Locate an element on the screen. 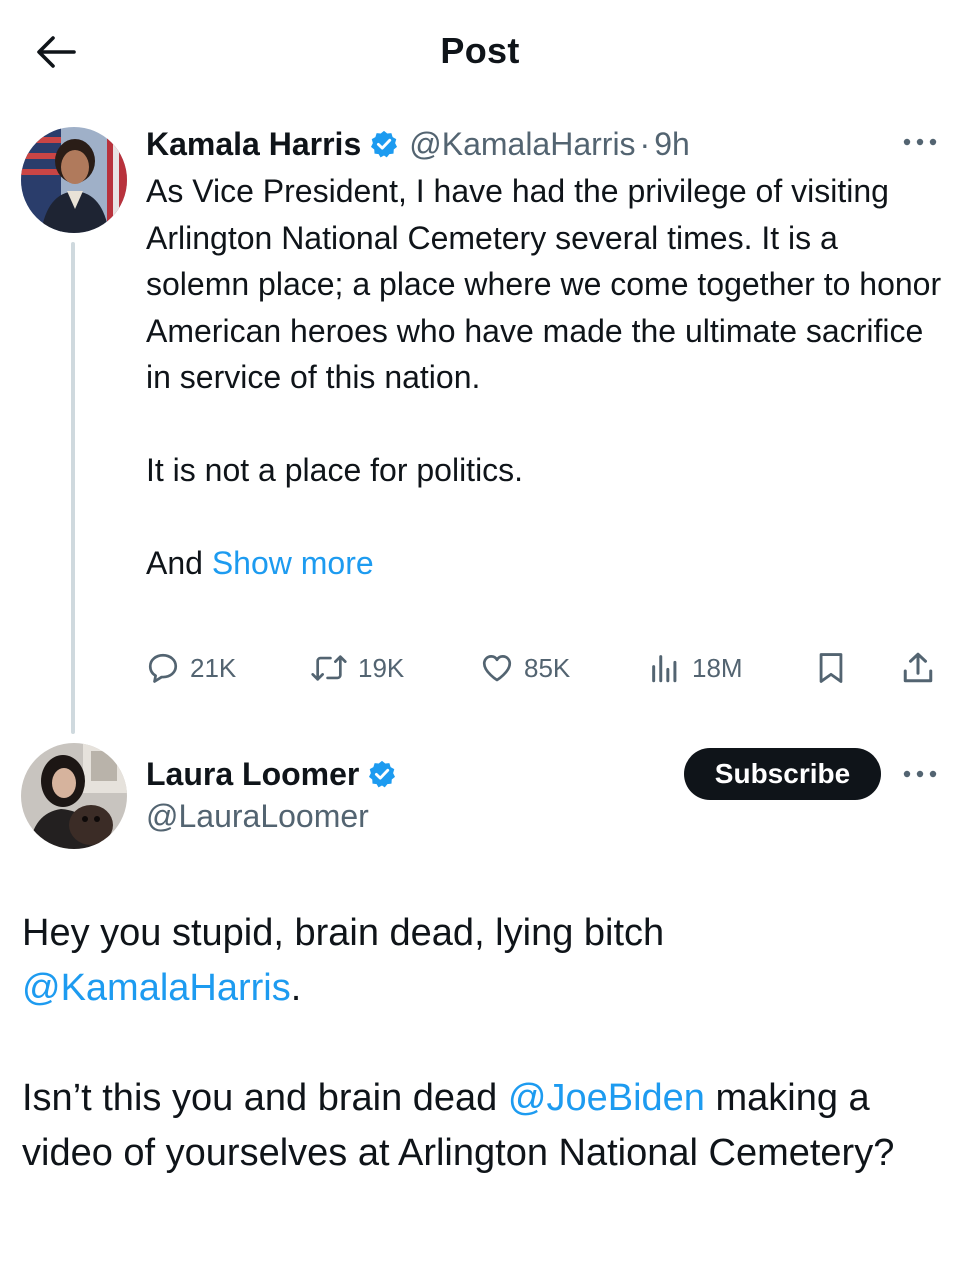  analytics-icon is located at coordinates (665, 668).